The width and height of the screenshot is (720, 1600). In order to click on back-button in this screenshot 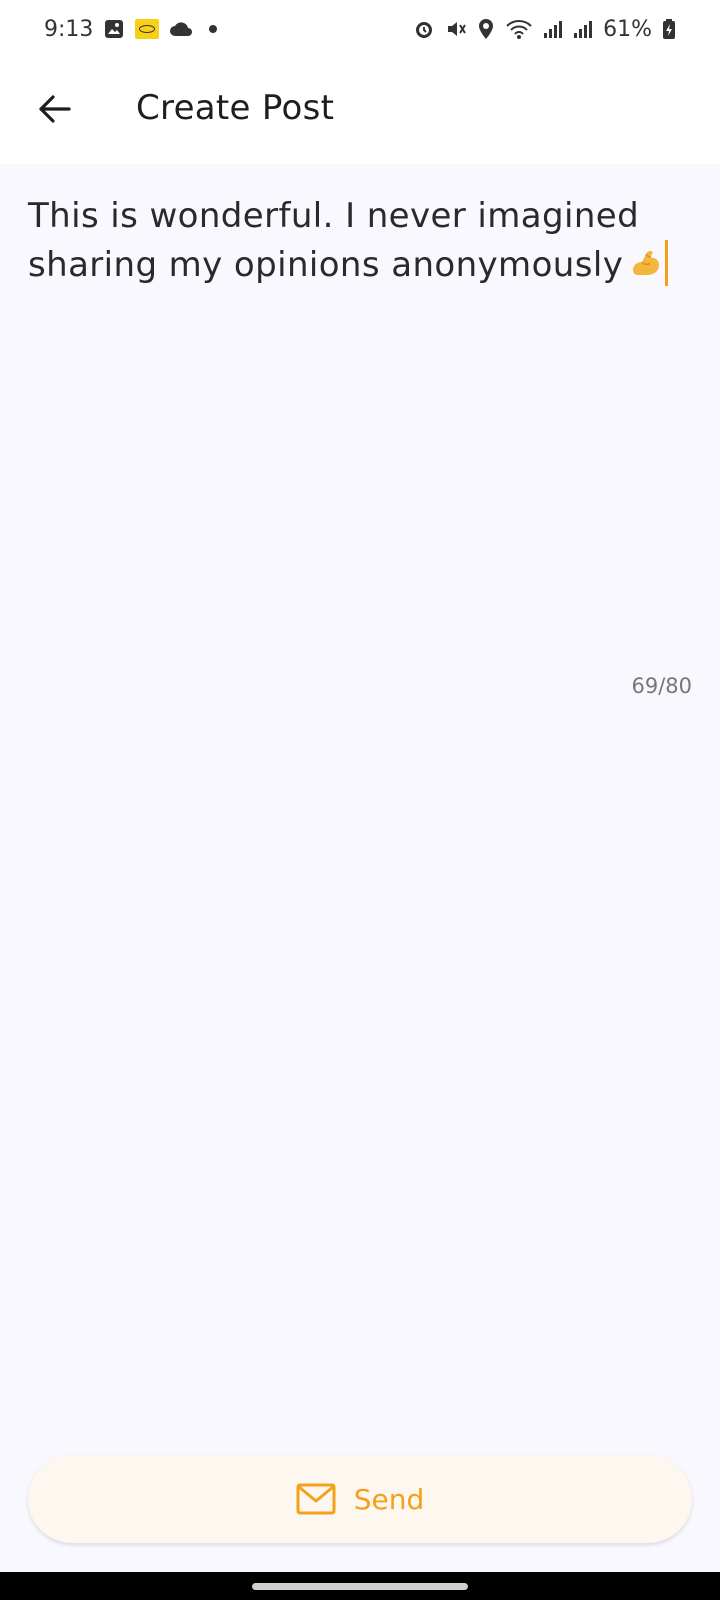, I will do `click(54, 109)`.